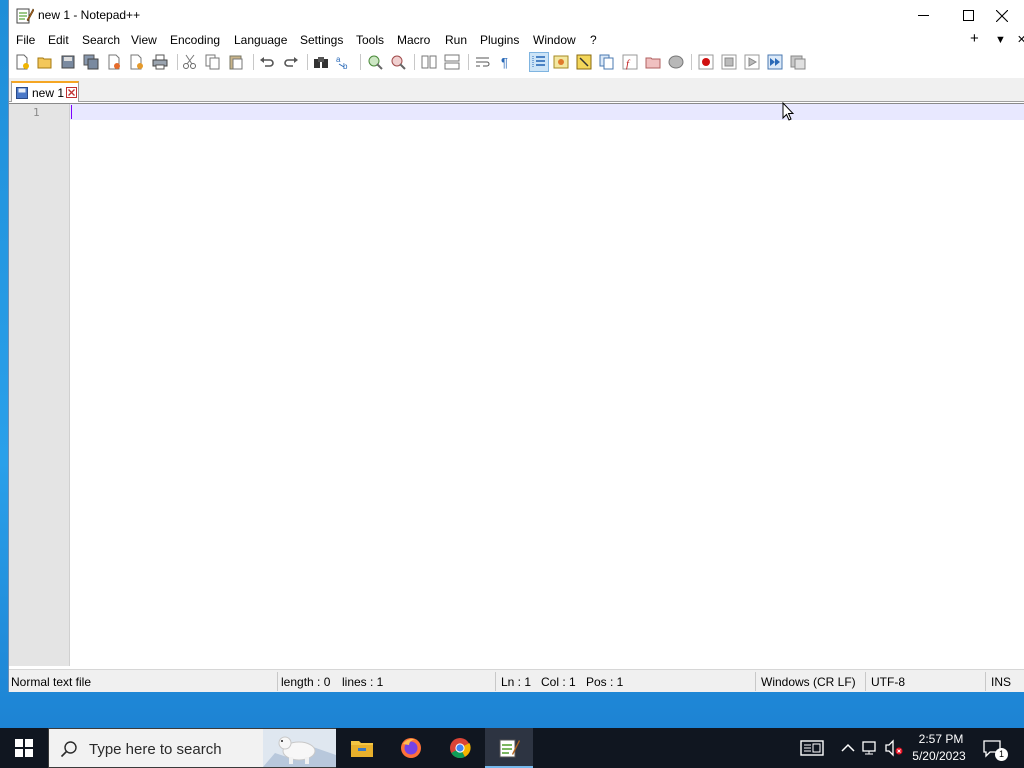  Describe the element at coordinates (36, 112) in the screenshot. I see `line-number: 1` at that location.